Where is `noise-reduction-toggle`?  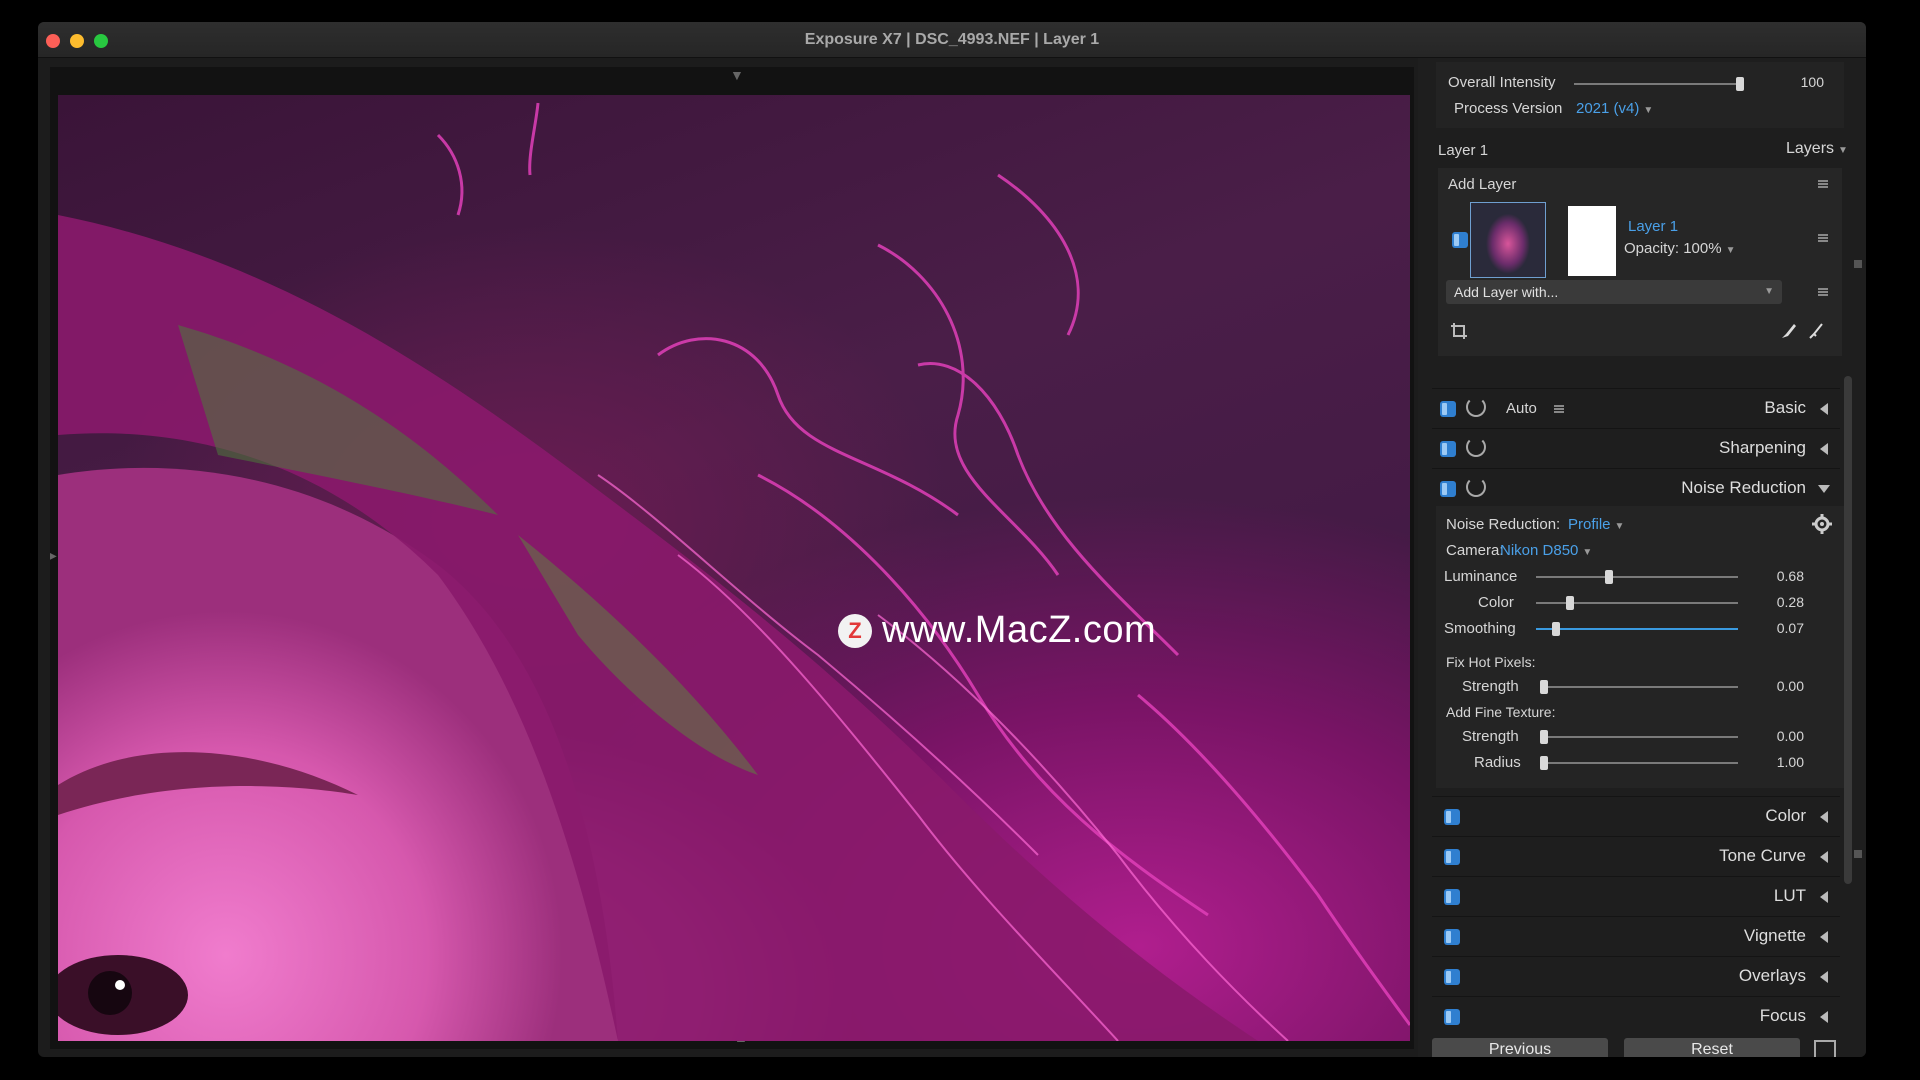 noise-reduction-toggle is located at coordinates (1448, 489).